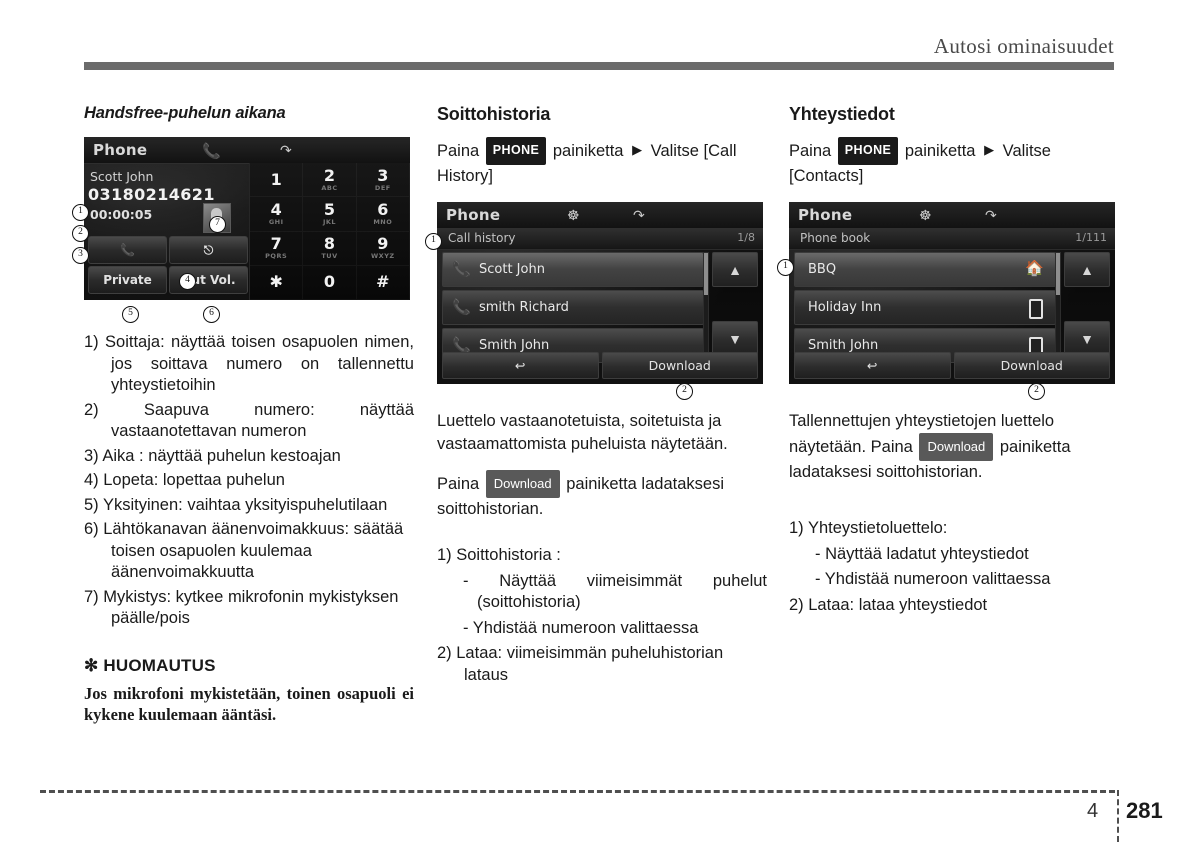  Describe the element at coordinates (276, 244) in the screenshot. I see `key-digit: 7` at that location.